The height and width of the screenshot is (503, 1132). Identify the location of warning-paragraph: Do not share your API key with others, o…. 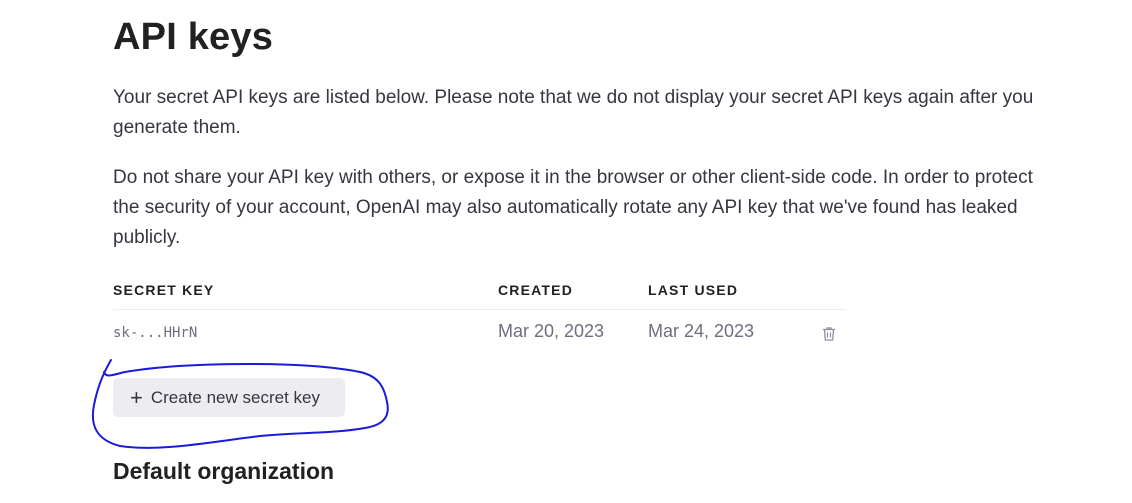
(573, 207).